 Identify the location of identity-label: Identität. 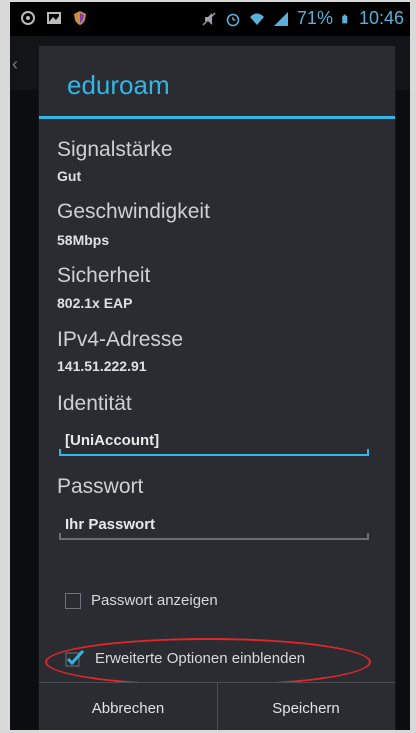
(94, 403).